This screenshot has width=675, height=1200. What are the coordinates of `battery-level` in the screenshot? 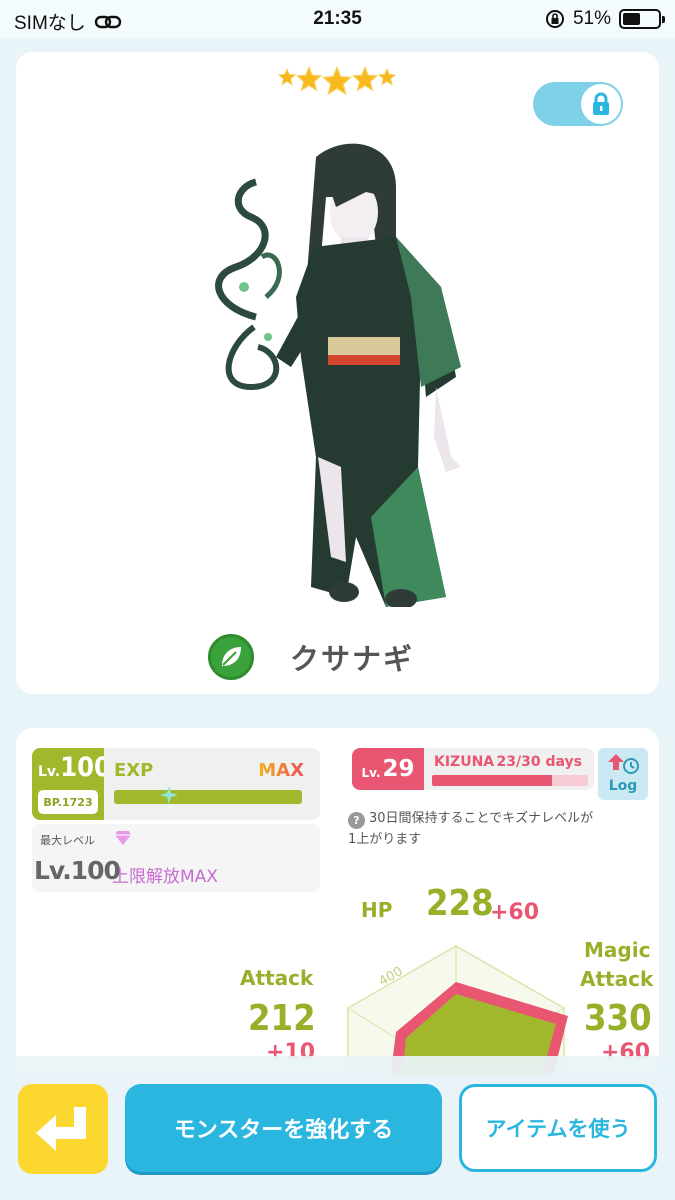 It's located at (632, 19).